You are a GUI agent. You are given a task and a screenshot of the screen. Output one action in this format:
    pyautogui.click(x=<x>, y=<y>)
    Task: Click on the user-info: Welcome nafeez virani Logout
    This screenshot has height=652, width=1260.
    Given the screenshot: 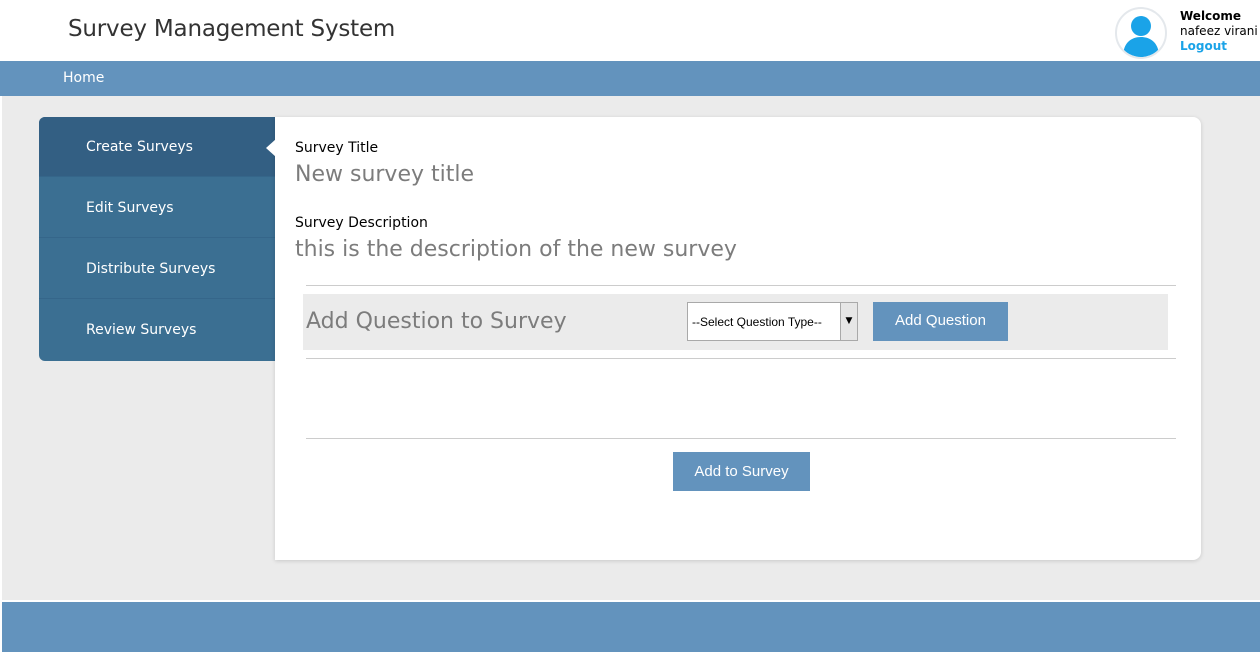 What is the action you would take?
    pyautogui.click(x=1219, y=31)
    